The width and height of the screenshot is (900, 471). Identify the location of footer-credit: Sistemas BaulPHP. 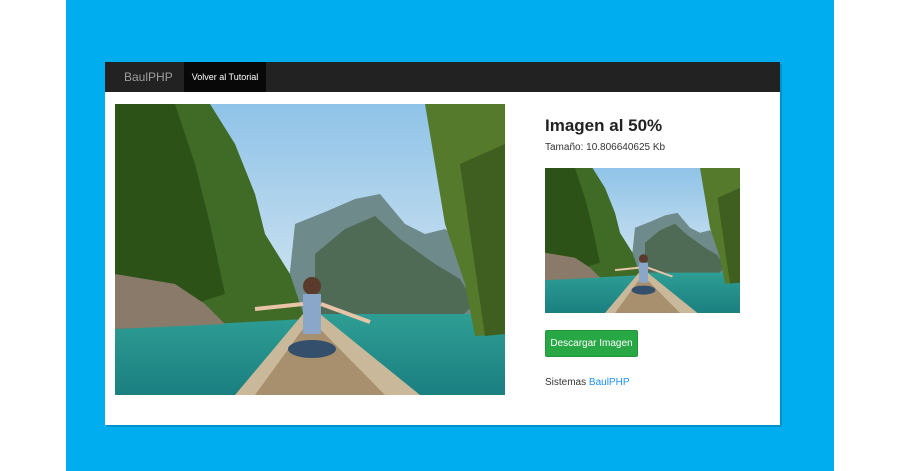
(587, 382).